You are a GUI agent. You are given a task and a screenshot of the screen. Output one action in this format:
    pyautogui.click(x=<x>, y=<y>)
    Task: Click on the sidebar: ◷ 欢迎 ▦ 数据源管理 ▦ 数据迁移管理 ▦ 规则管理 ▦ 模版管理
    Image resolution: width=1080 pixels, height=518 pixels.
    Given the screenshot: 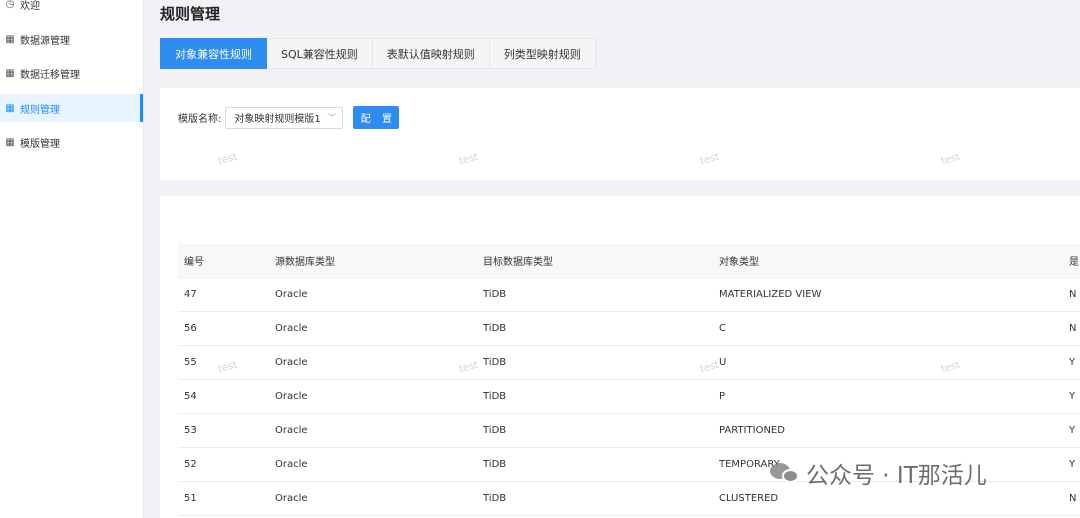 What is the action you would take?
    pyautogui.click(x=72, y=259)
    